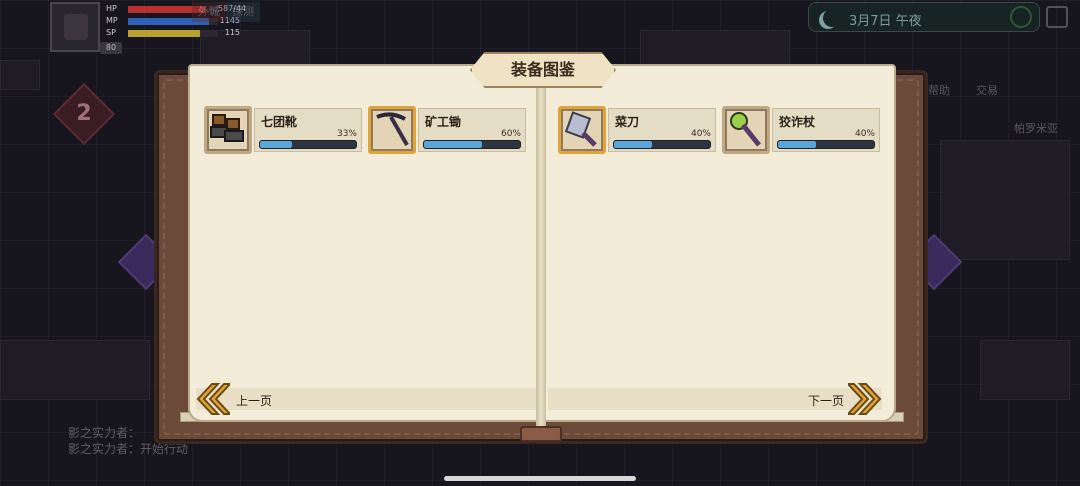 This screenshot has height=486, width=1080. What do you see at coordinates (173, 33) in the screenshot?
I see `sp-bar: SP 115` at bounding box center [173, 33].